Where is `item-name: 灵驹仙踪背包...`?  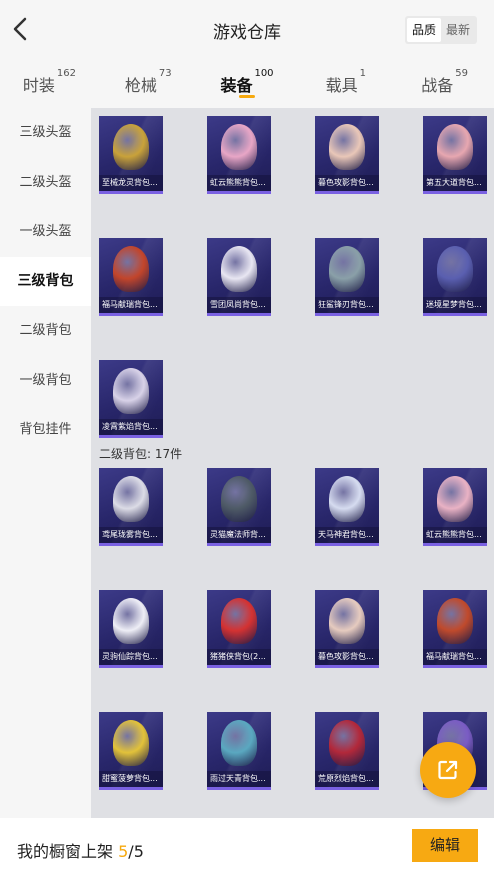
item-name: 灵驹仙踪背包... is located at coordinates (131, 657).